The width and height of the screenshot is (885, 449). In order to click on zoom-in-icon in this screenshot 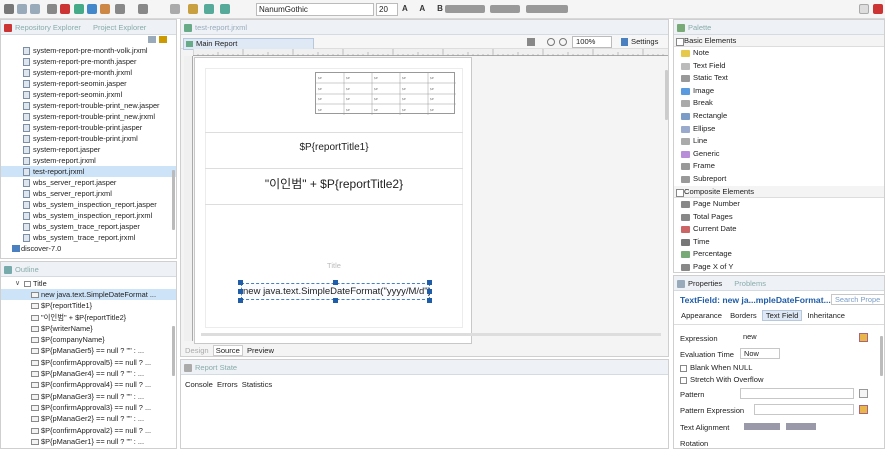, I will do `click(551, 42)`.